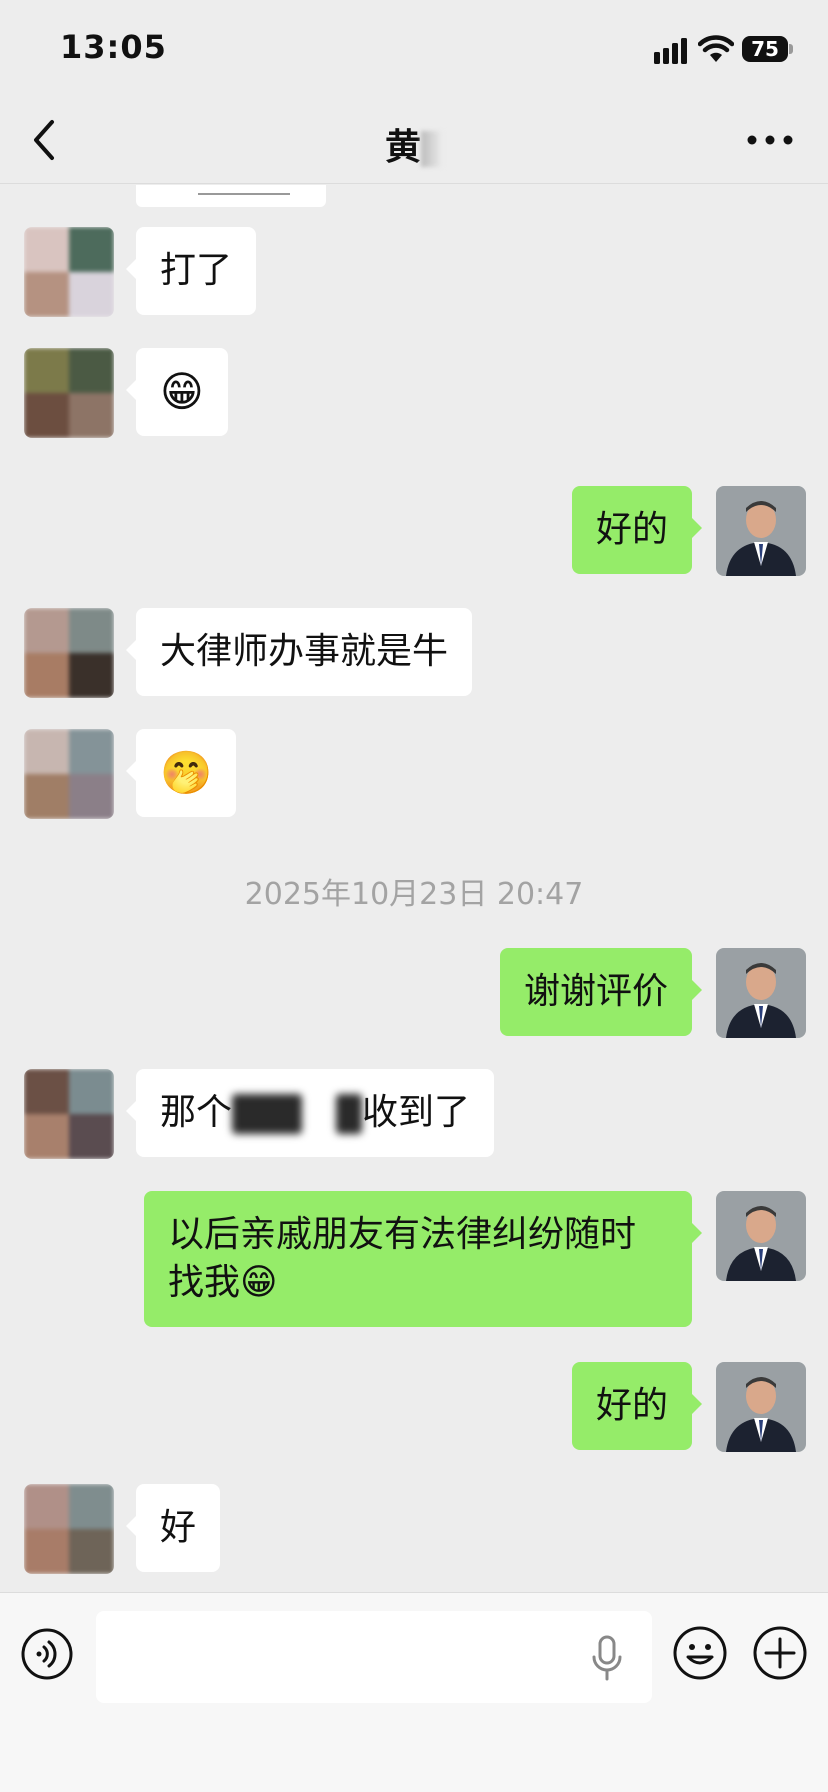 This screenshot has height=1792, width=828. I want to click on status-time: 13:05, so click(113, 47).